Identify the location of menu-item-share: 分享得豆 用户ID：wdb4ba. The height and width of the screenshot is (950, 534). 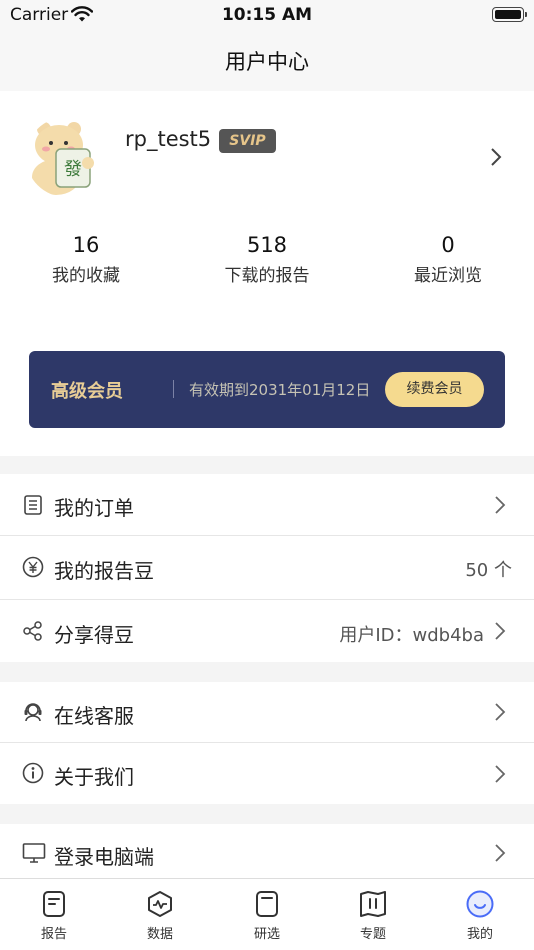
(267, 631).